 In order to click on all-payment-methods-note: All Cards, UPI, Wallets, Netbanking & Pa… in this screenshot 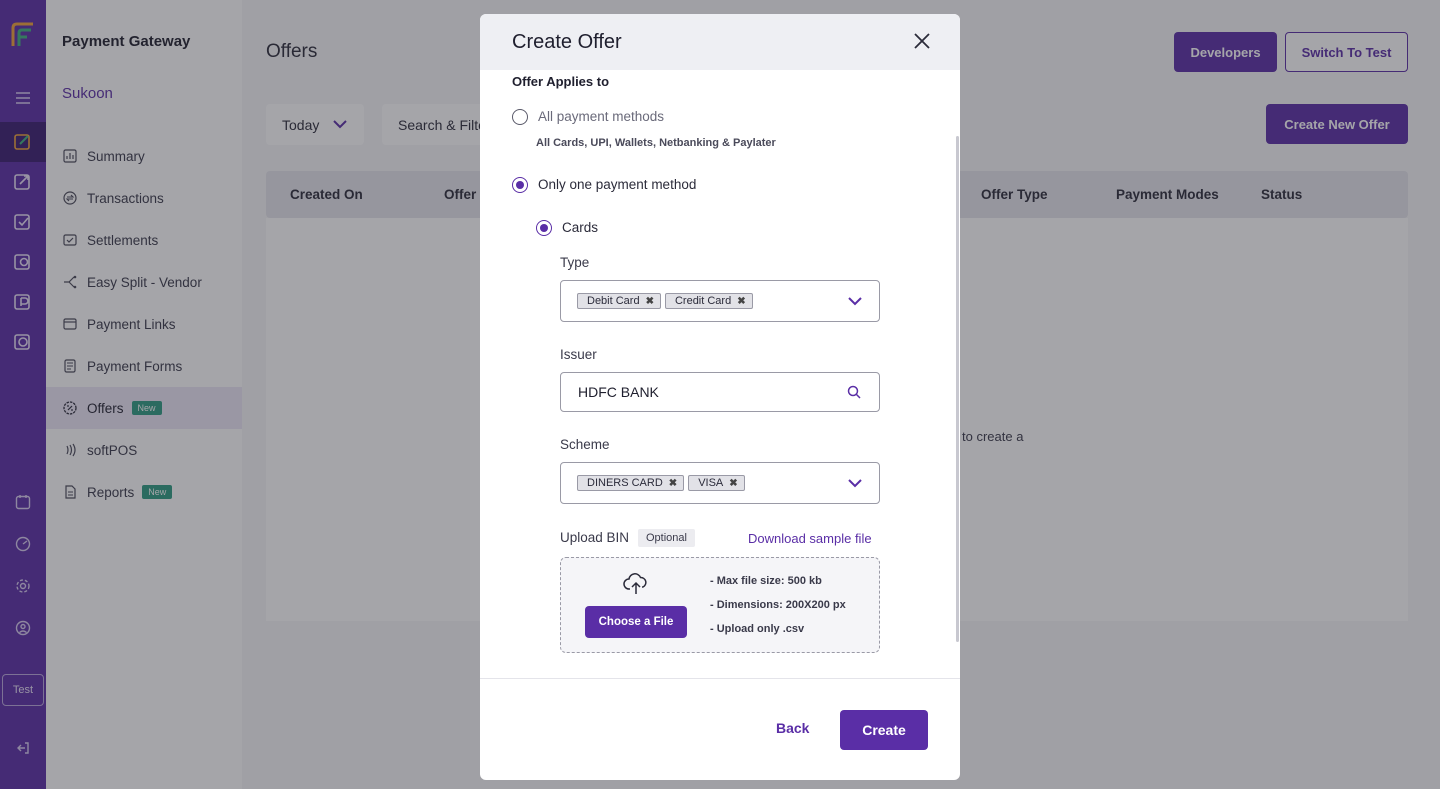, I will do `click(656, 143)`.